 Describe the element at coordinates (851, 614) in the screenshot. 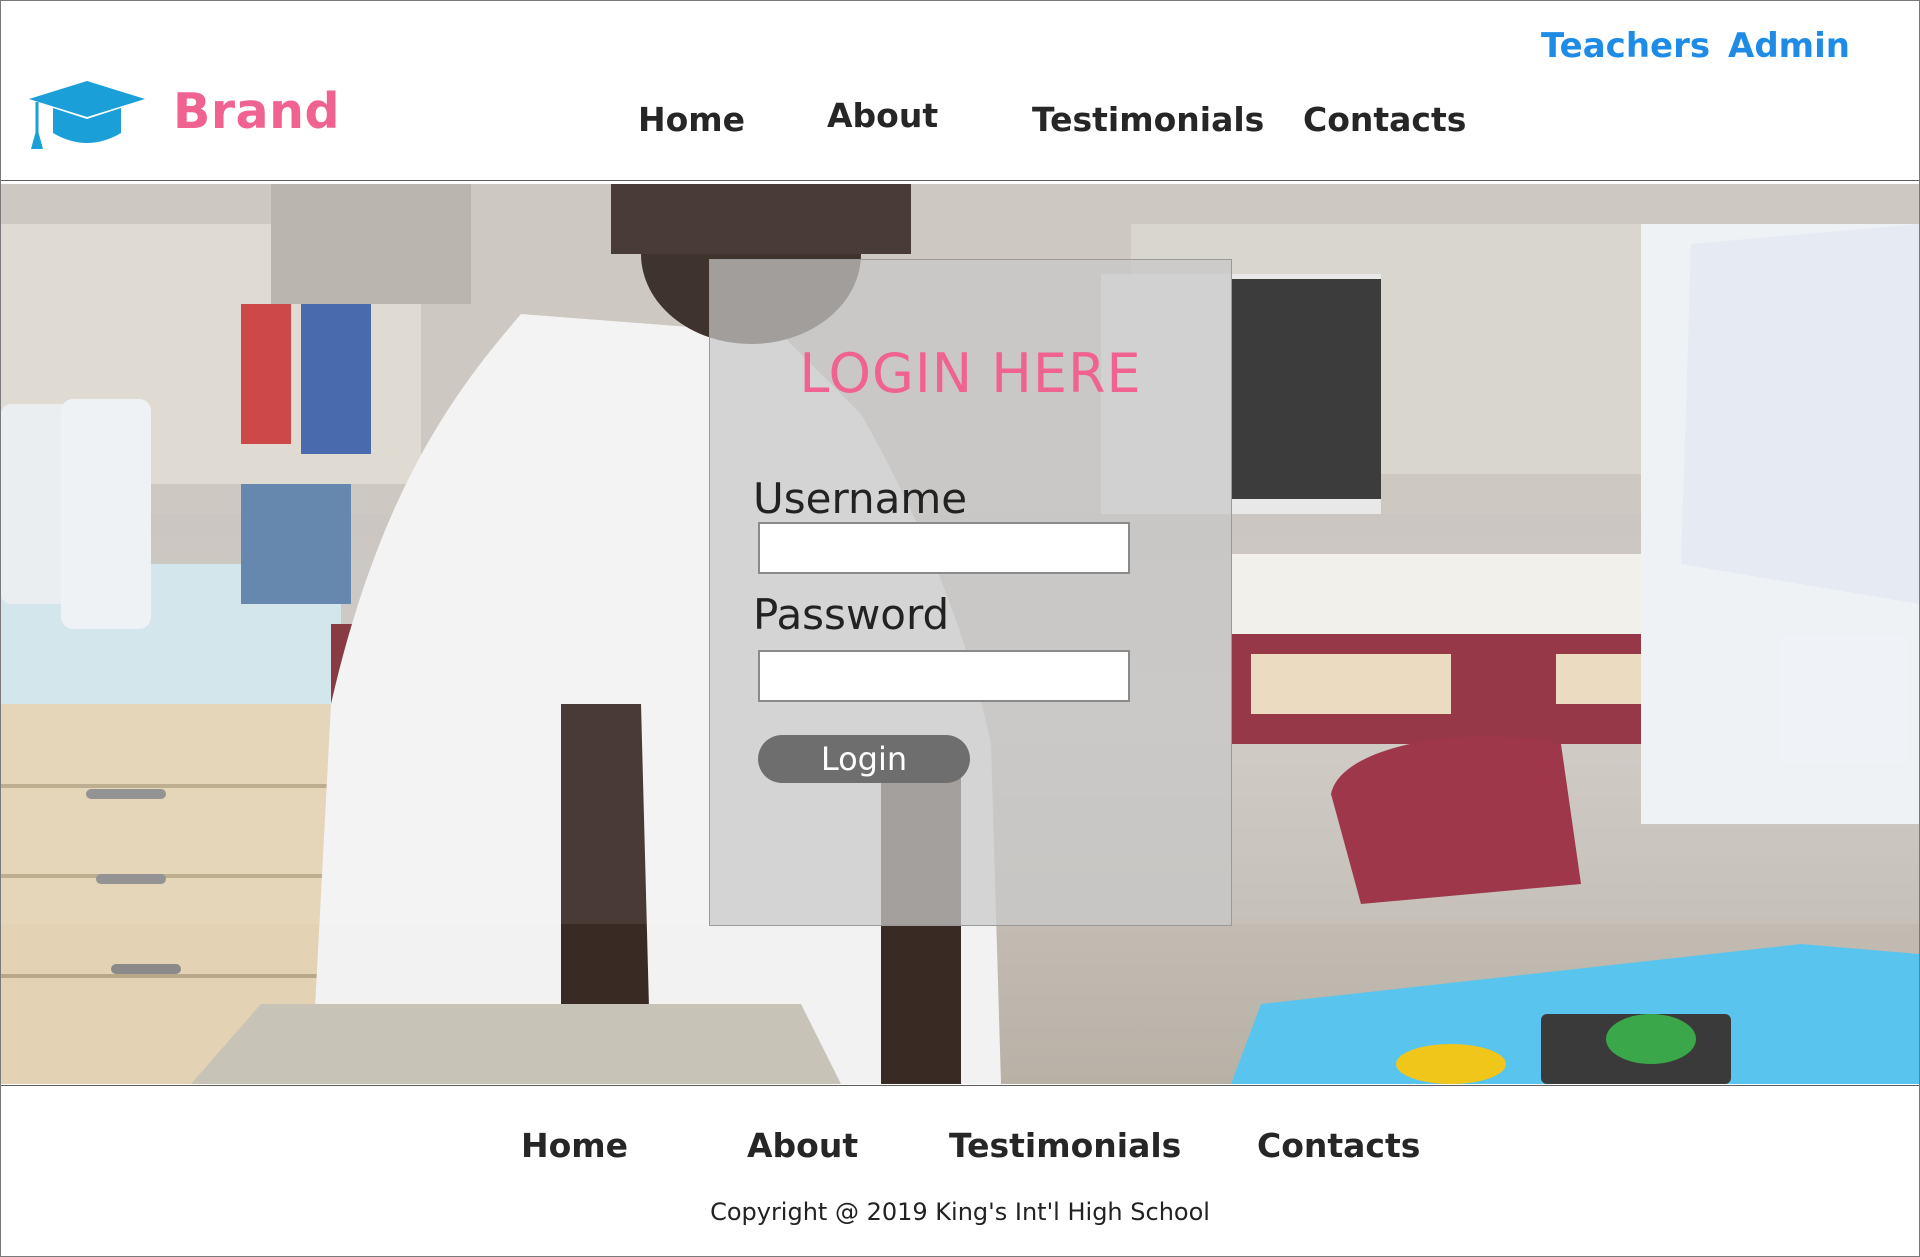

I see `password-label: Password` at that location.